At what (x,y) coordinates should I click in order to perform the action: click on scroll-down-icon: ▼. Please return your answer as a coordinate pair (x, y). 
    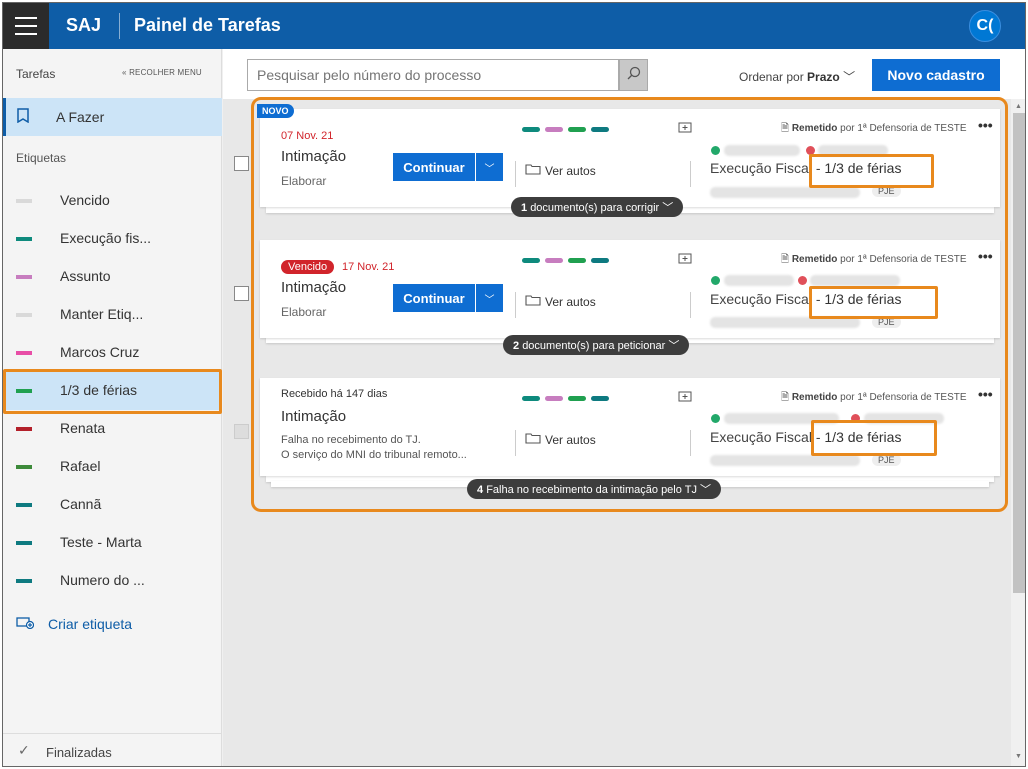
    Looking at the image, I should click on (1018, 756).